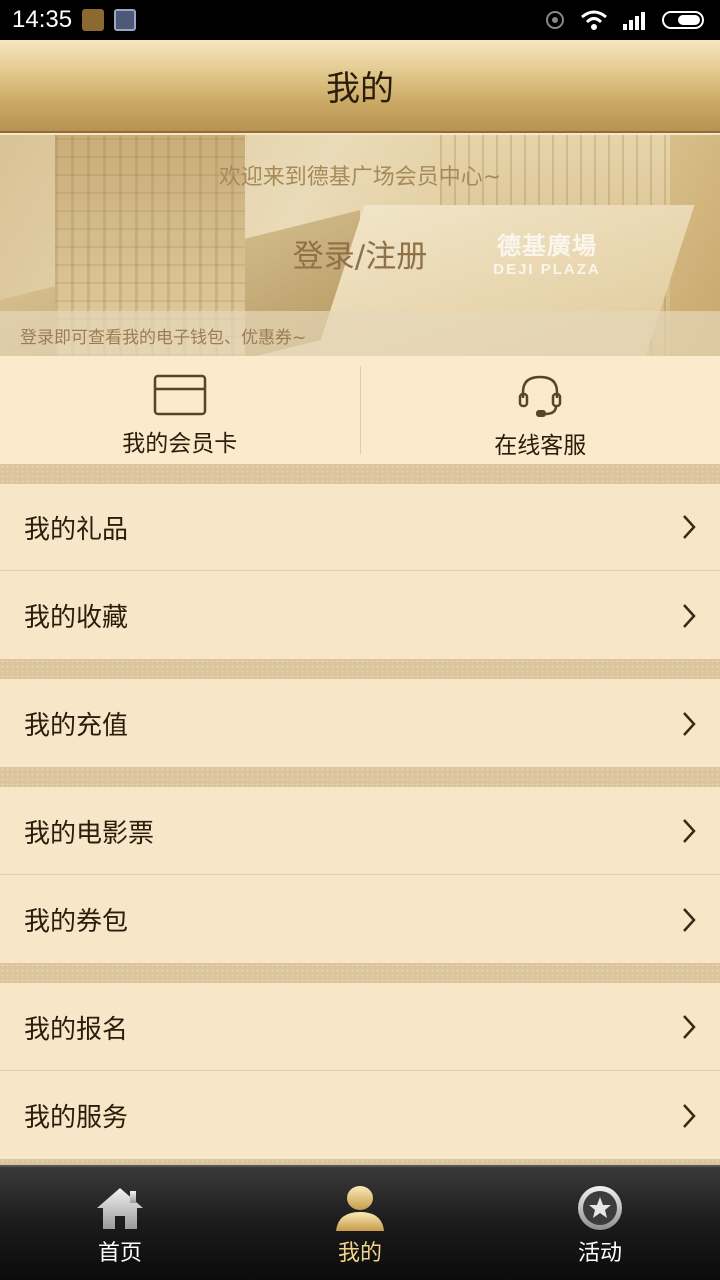 This screenshot has width=720, height=1280. Describe the element at coordinates (599, 1253) in the screenshot. I see `nav-activities-label: 活动` at that location.